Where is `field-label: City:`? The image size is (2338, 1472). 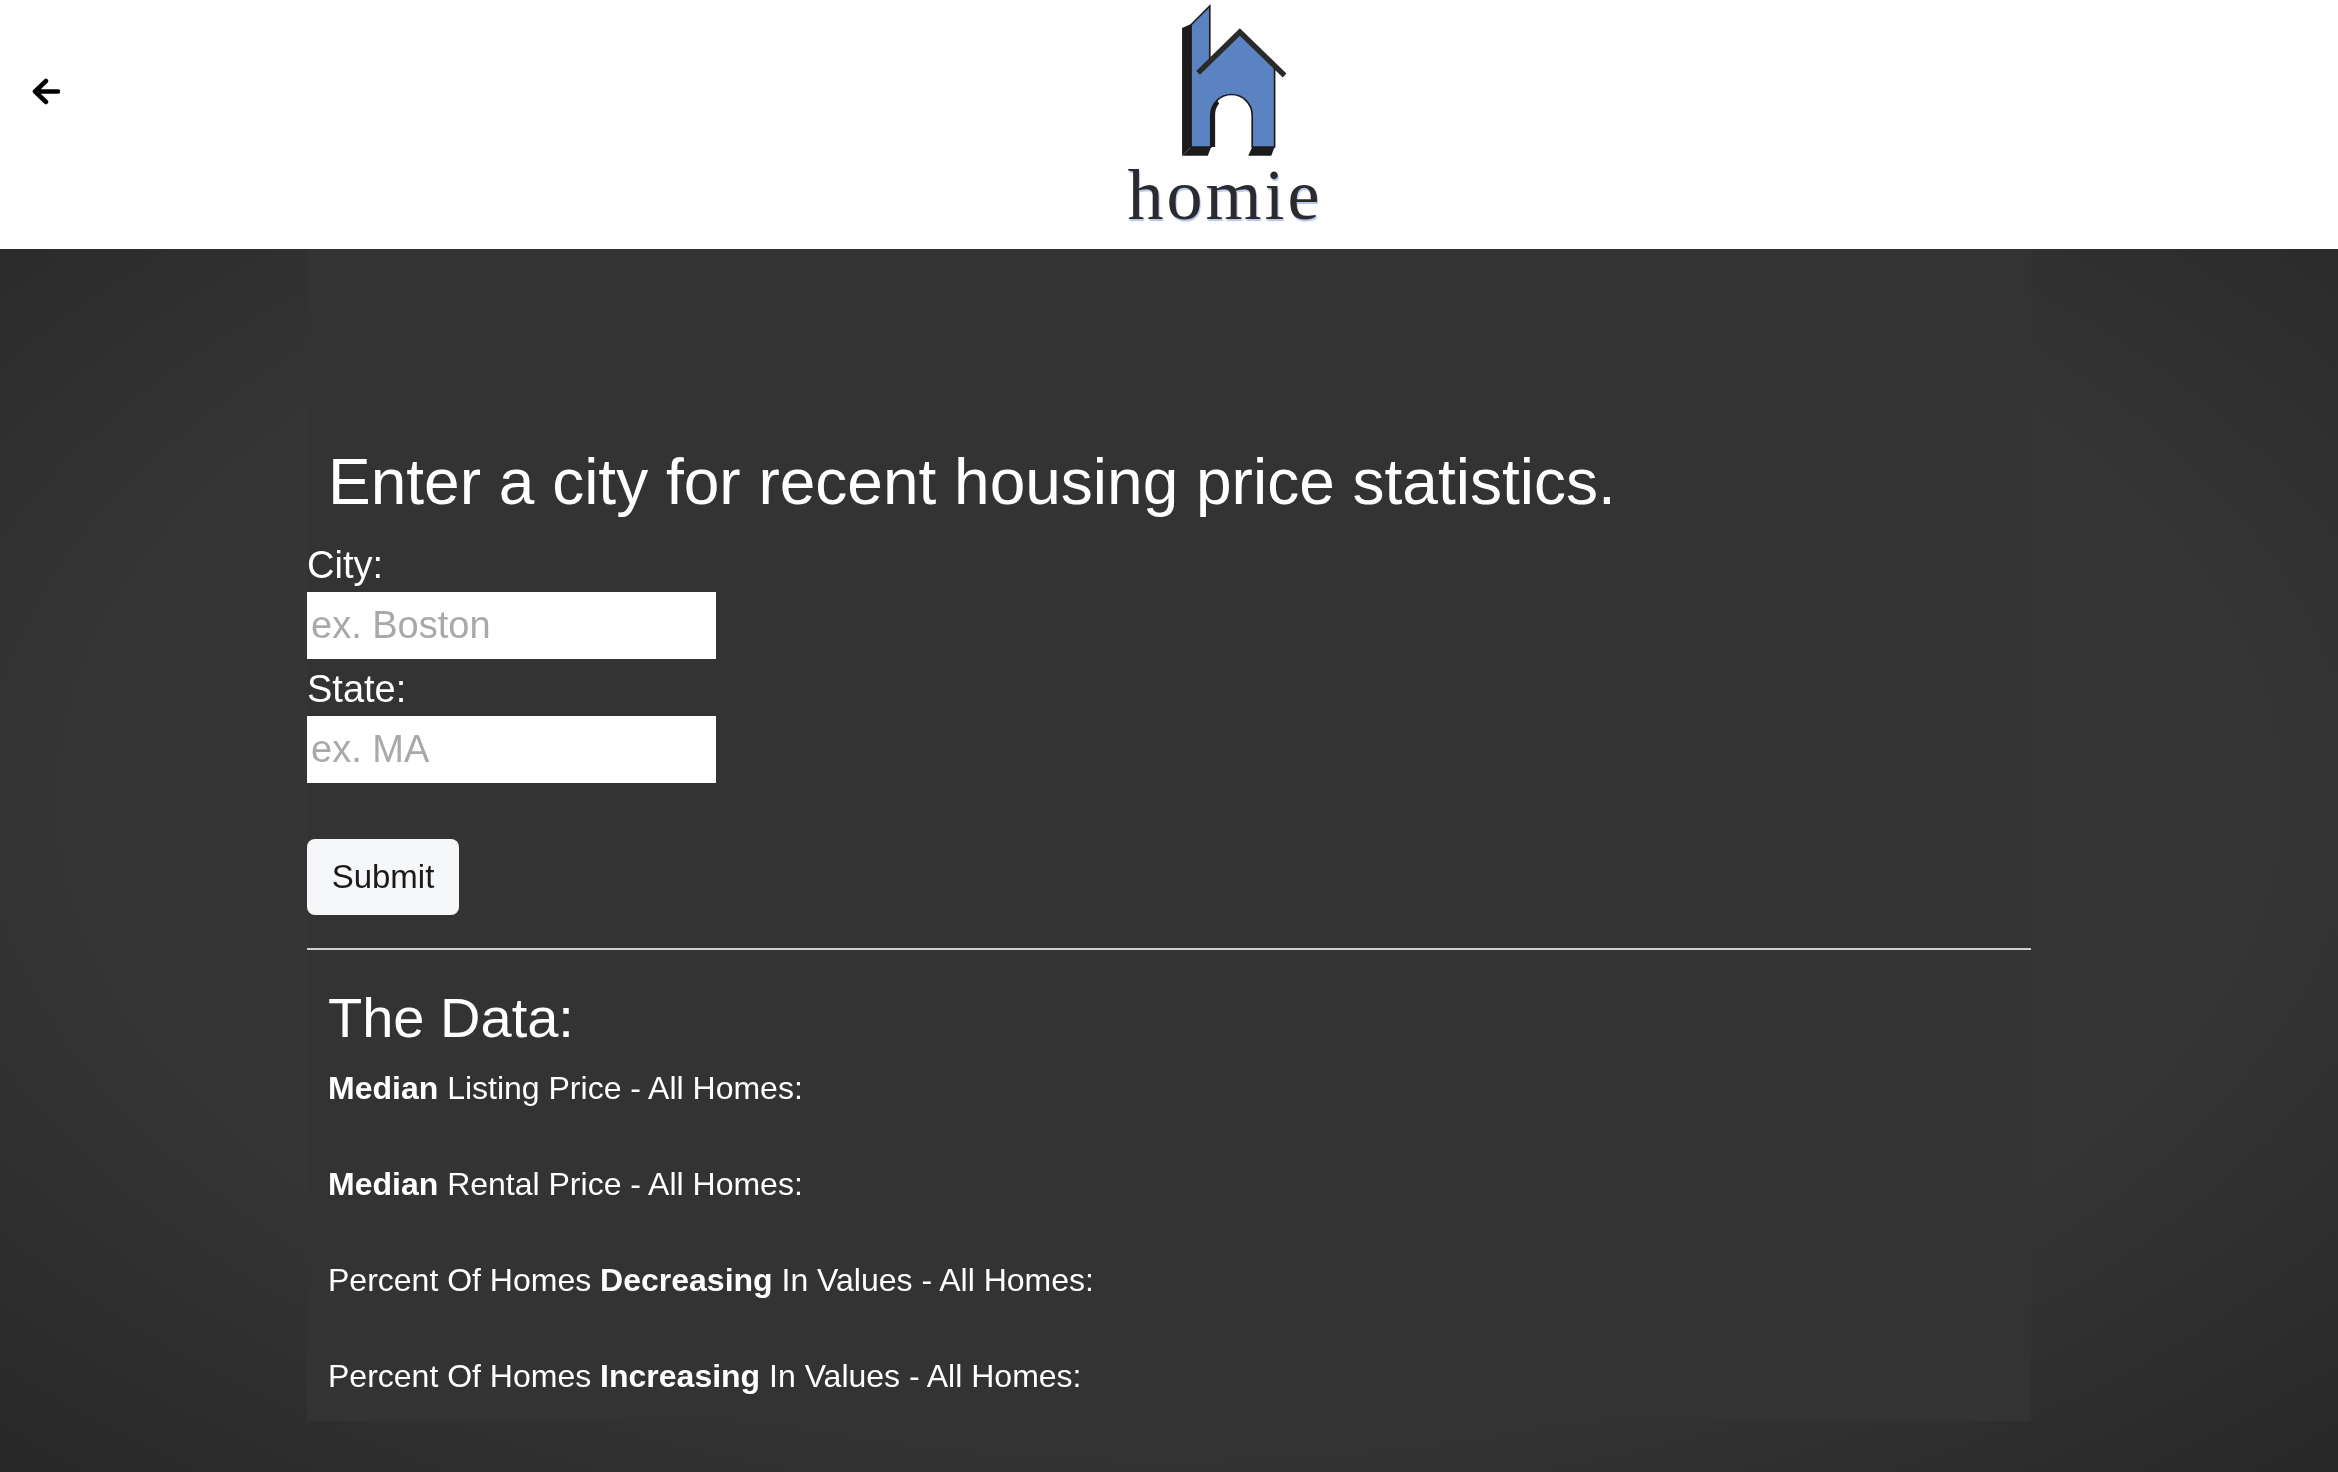
field-label: City: is located at coordinates (345, 565).